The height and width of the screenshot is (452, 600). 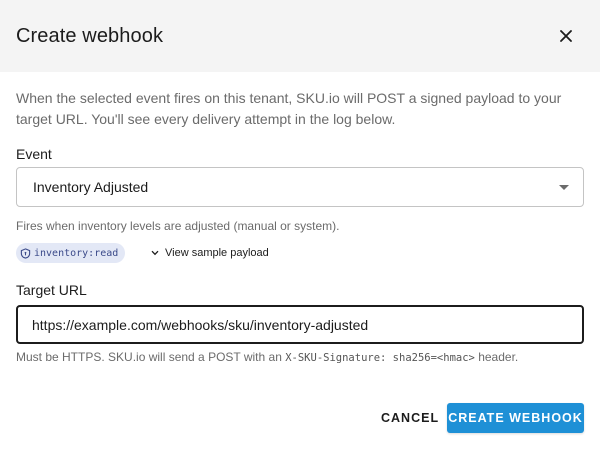 I want to click on target-url-label: Target URL, so click(x=51, y=290).